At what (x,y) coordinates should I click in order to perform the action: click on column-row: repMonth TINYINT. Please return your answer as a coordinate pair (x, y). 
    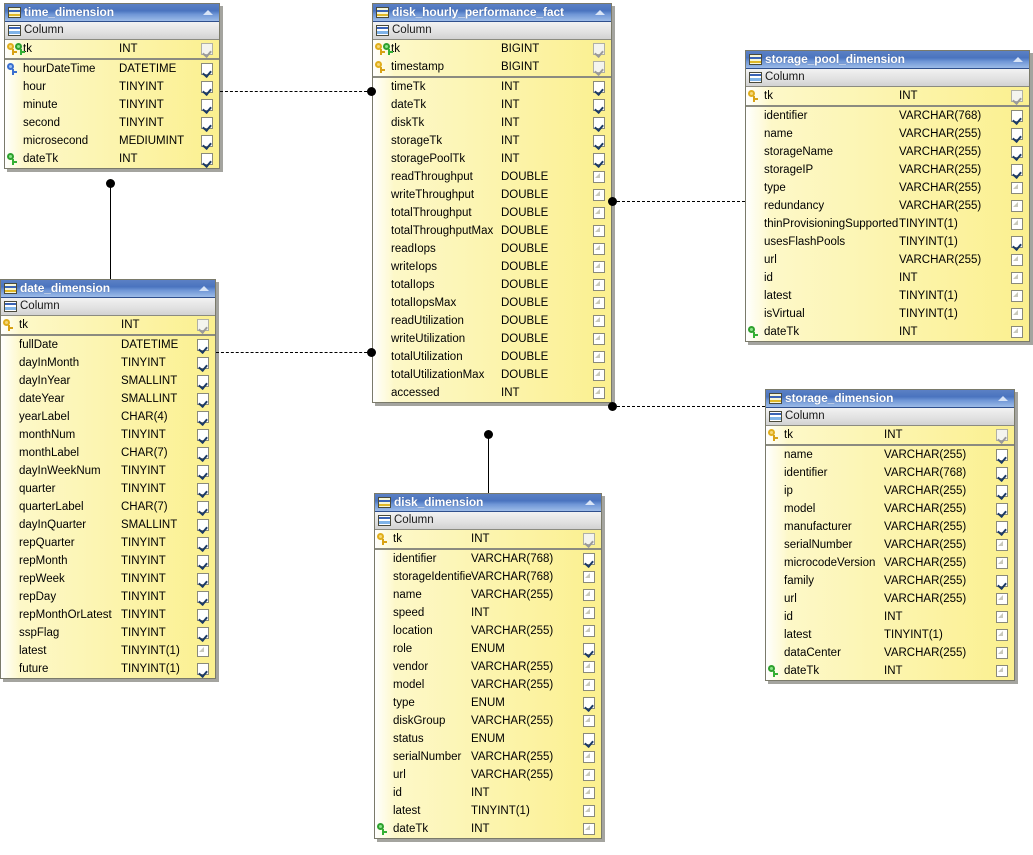
    Looking at the image, I should click on (108, 561).